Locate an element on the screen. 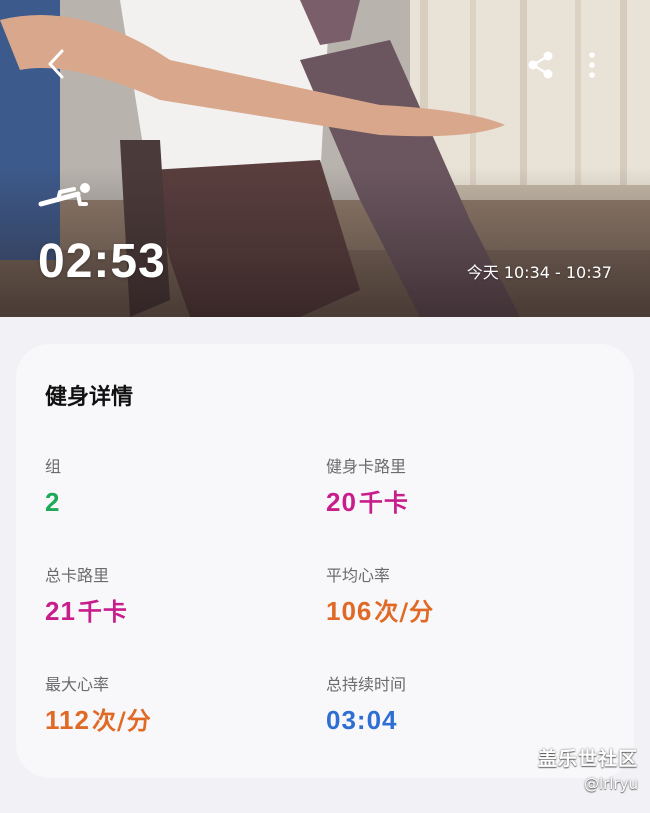 The height and width of the screenshot is (813, 650). community-watermark: 盖乐世社区 @lrlryu is located at coordinates (588, 770).